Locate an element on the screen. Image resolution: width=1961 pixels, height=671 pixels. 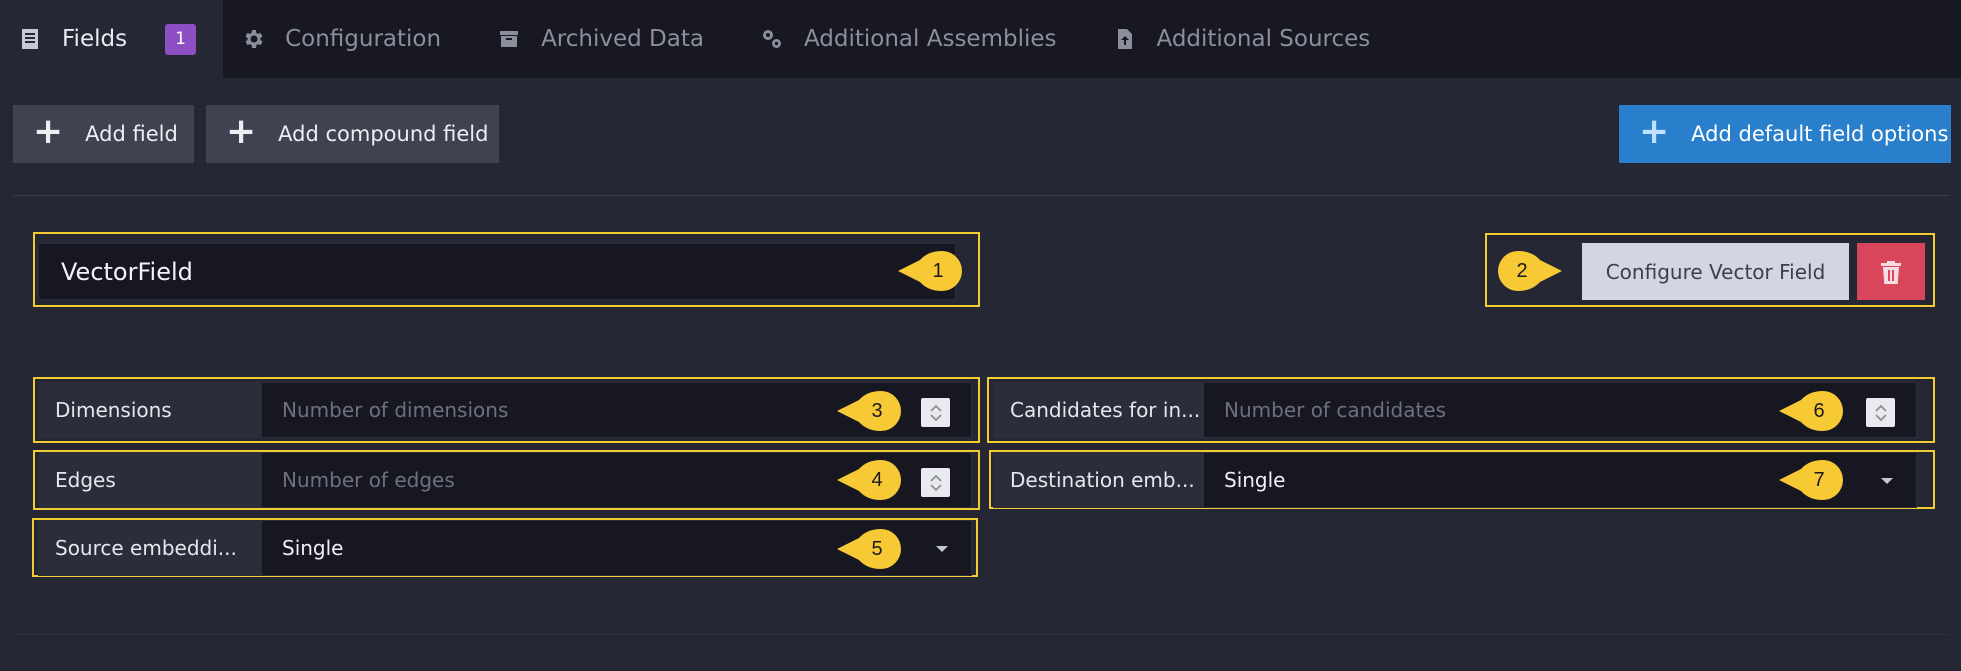
marker-label: 5 is located at coordinates (877, 548).